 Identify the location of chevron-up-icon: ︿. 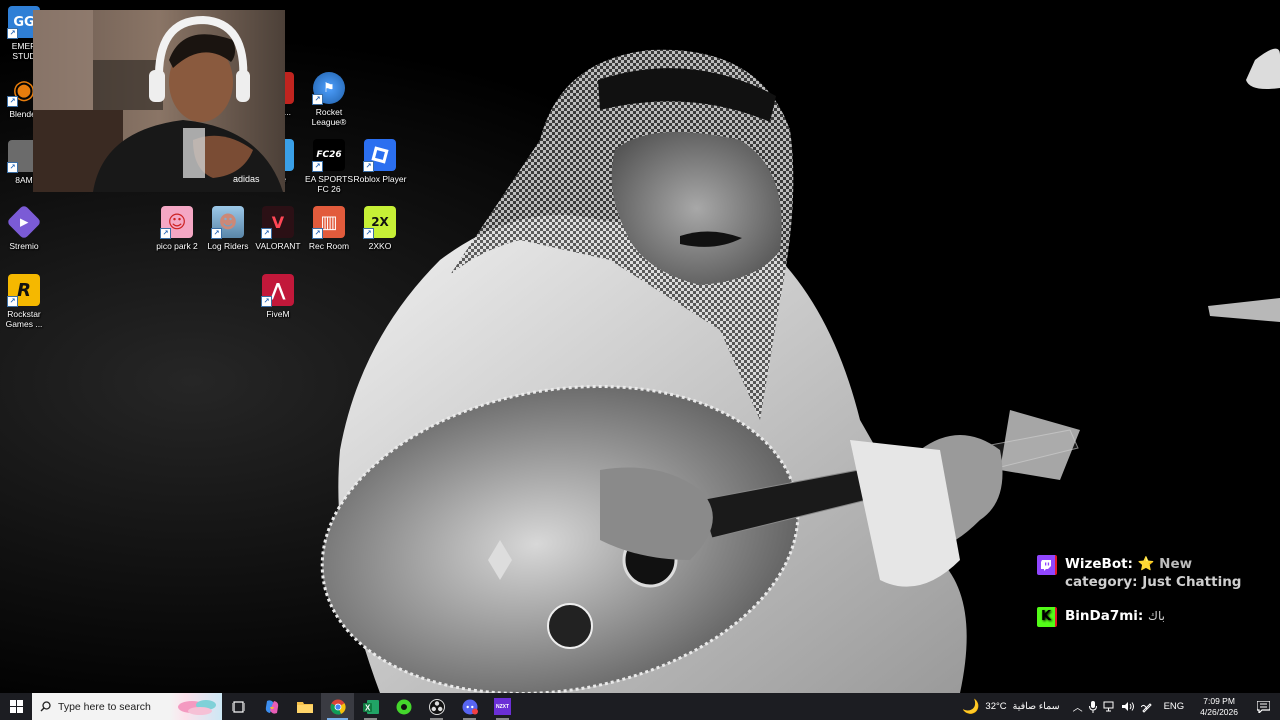
(1077, 708).